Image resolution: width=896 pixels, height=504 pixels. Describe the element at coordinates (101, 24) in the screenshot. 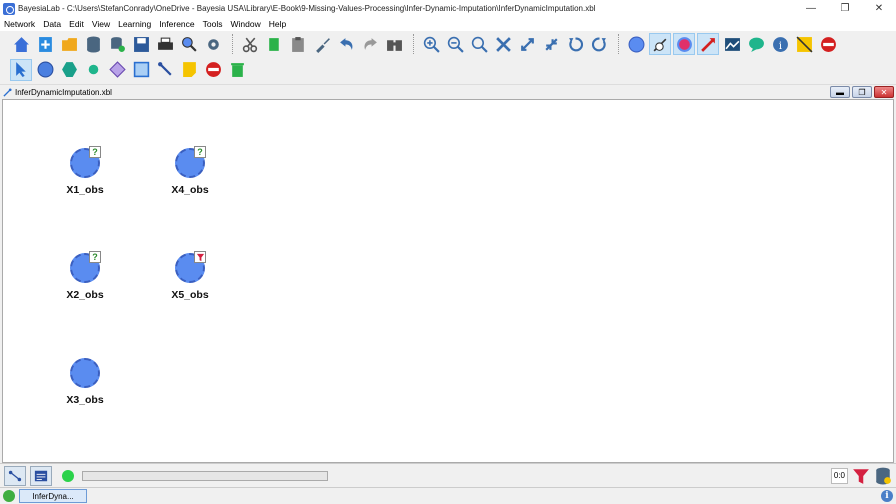

I see `menu-view: View` at that location.